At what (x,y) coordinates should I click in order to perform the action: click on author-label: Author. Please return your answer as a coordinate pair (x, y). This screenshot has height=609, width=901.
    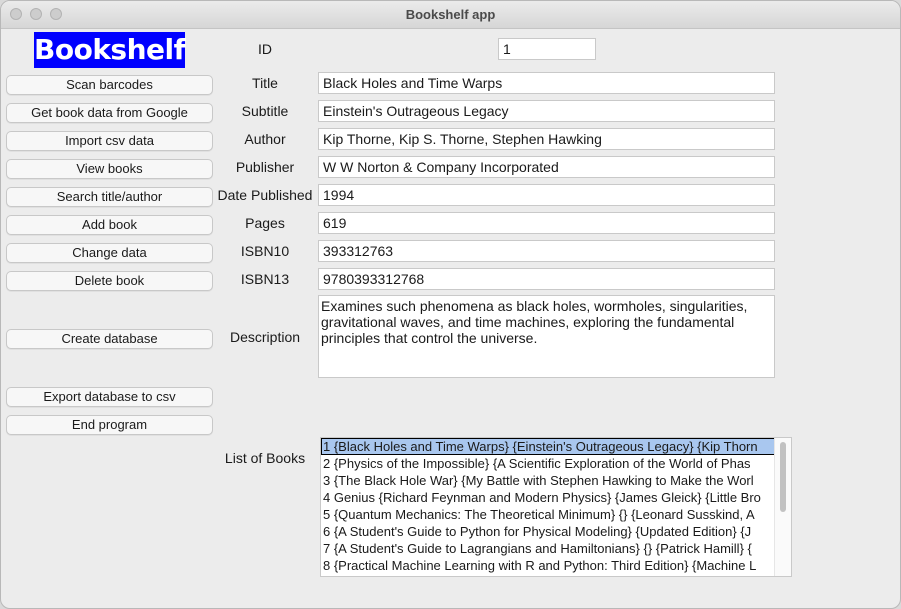
    Looking at the image, I should click on (265, 139).